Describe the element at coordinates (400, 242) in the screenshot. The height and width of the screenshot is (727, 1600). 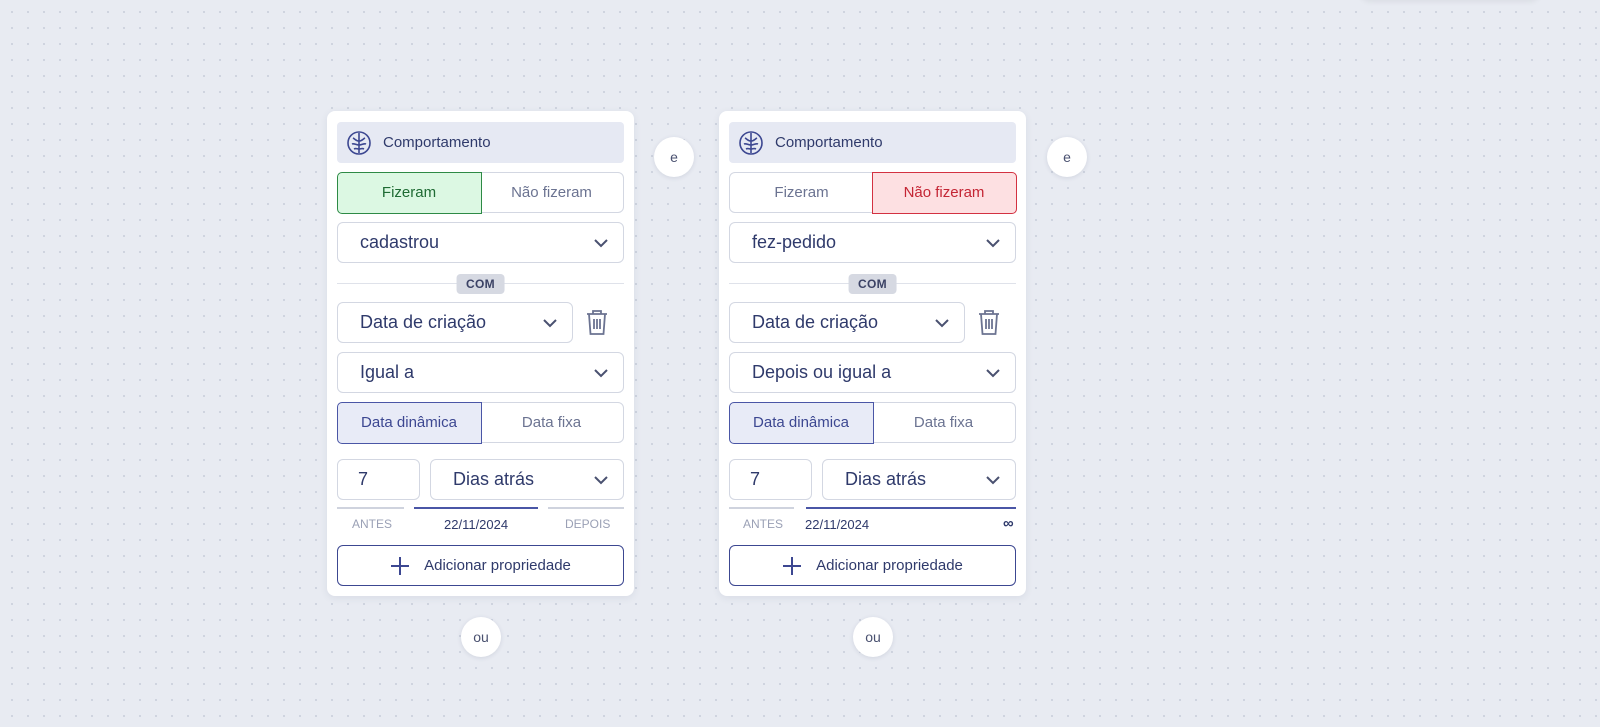
I see `event-select-value: cadastrou` at that location.